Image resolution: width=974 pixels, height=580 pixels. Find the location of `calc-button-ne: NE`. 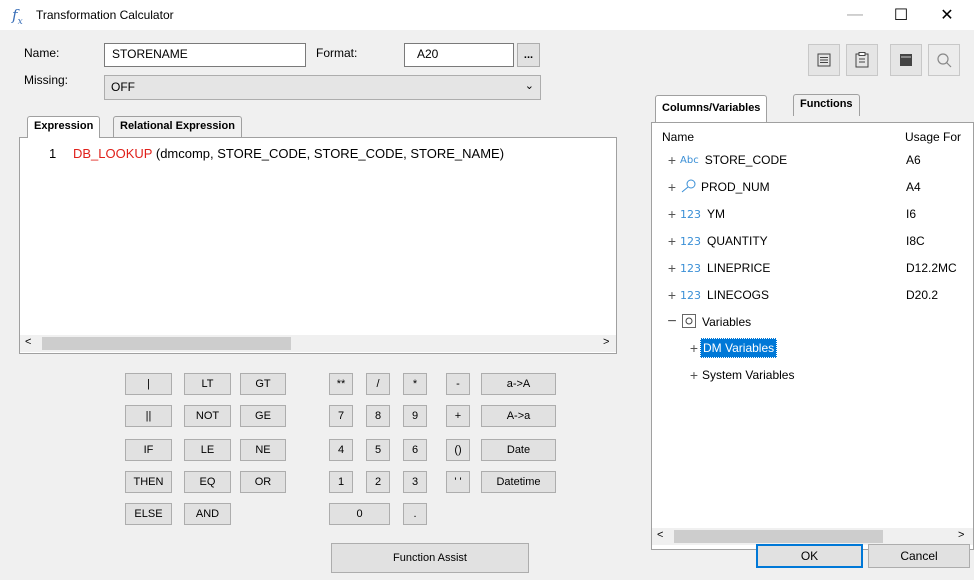

calc-button-ne: NE is located at coordinates (263, 450).